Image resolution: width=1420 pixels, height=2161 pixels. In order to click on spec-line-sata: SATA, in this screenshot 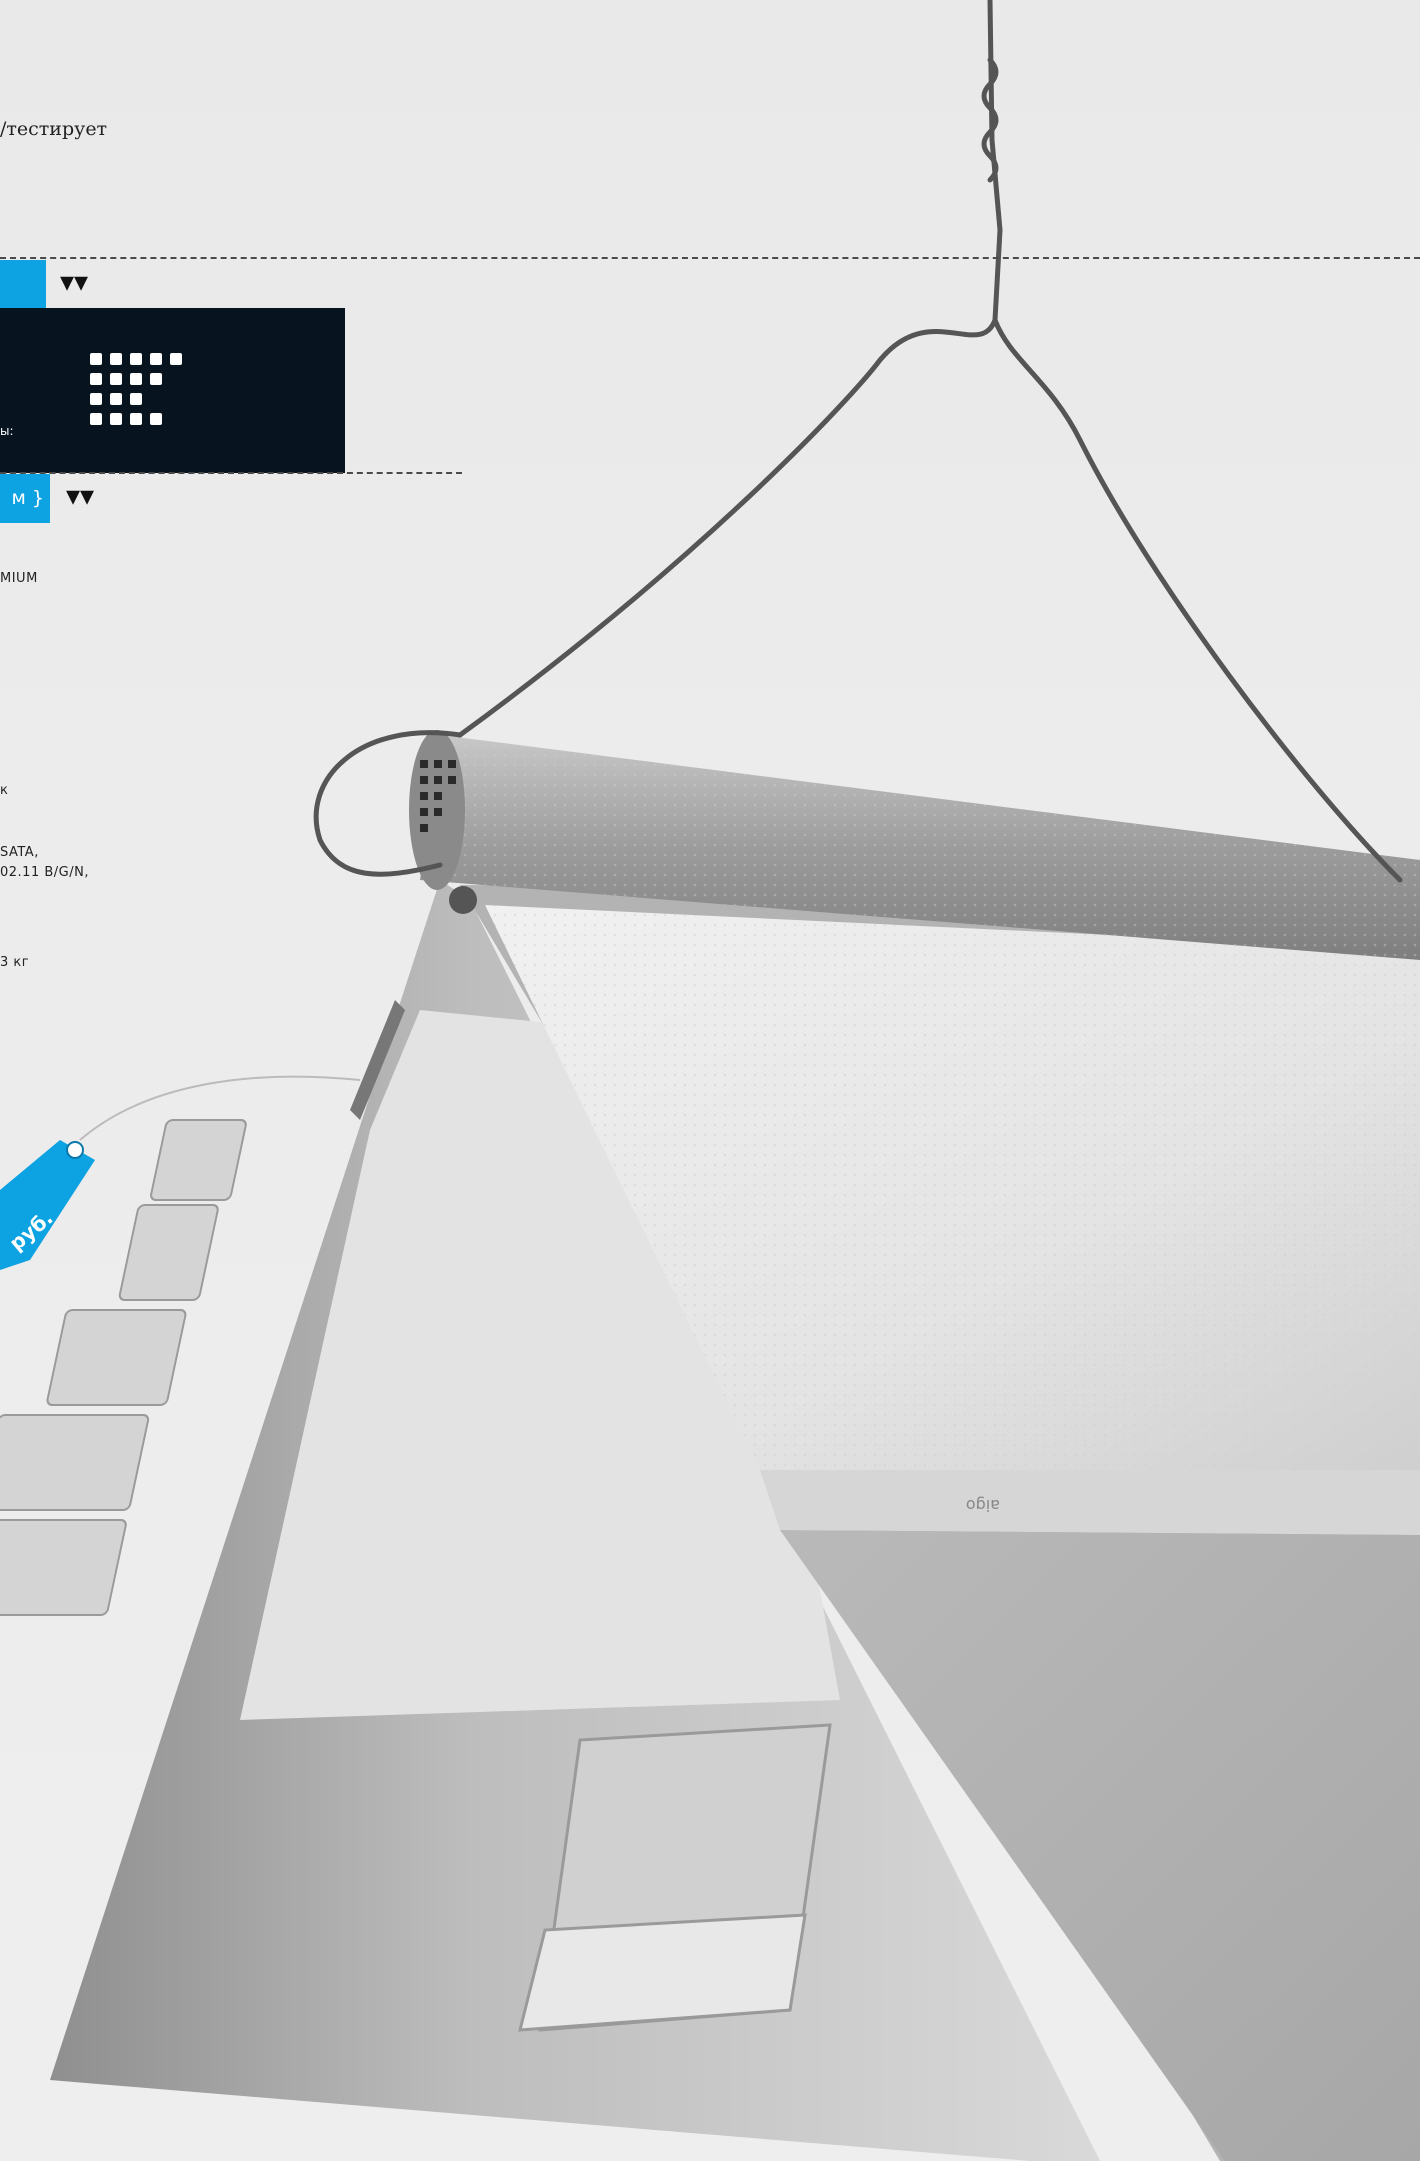, I will do `click(19, 852)`.